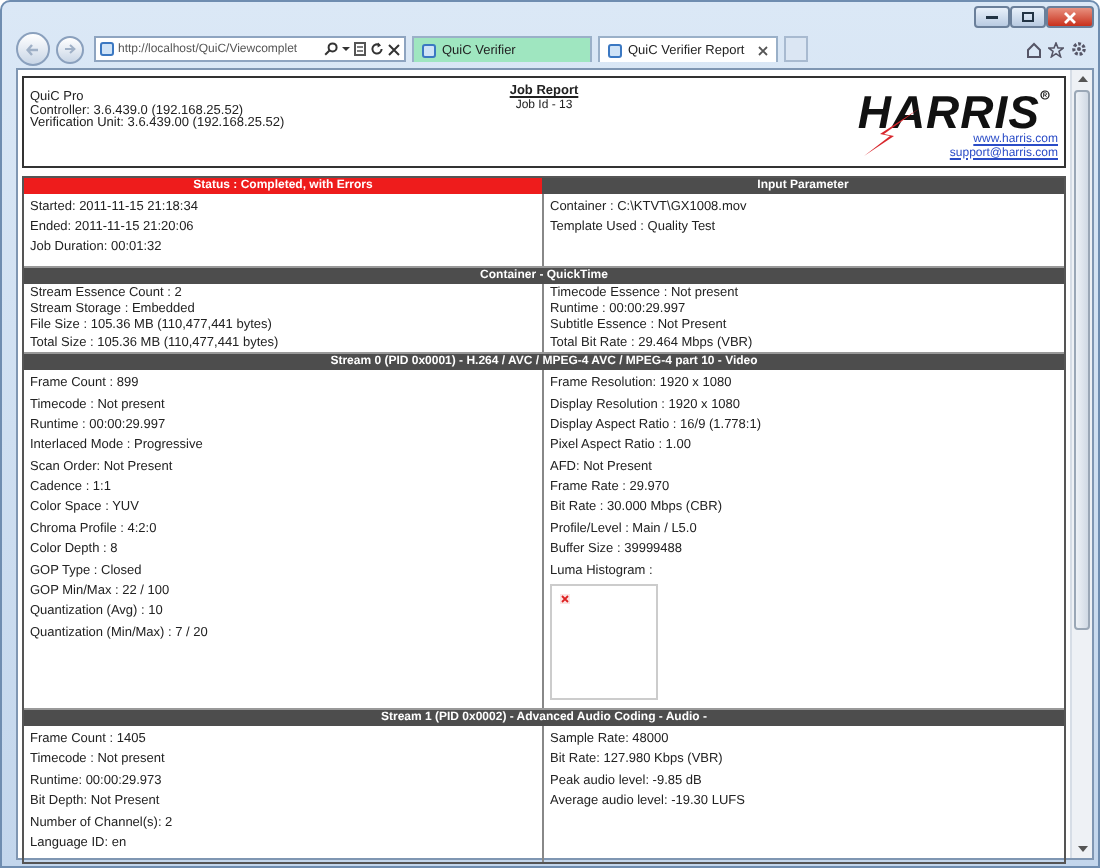 This screenshot has height=868, width=1100. Describe the element at coordinates (1079, 49) in the screenshot. I see `settings-icon` at that location.